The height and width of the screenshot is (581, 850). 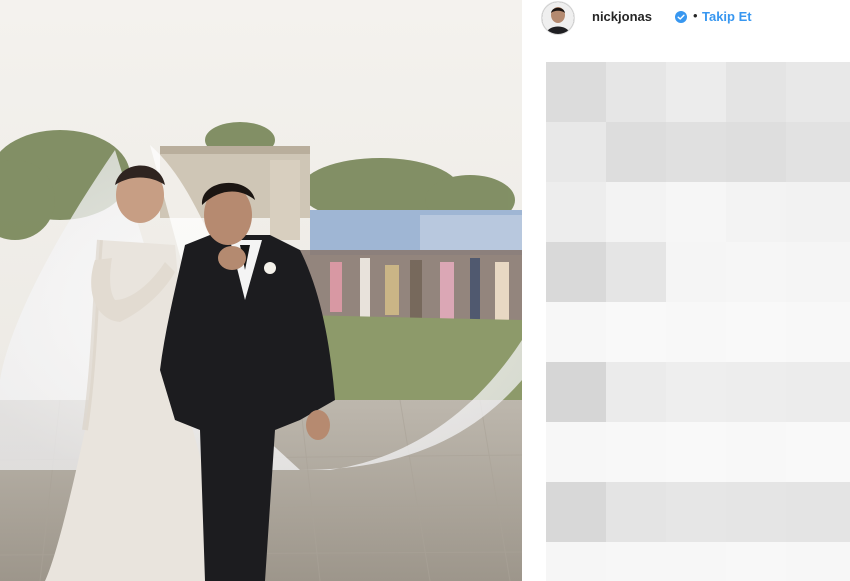 What do you see at coordinates (558, 18) in the screenshot?
I see `avatar` at bounding box center [558, 18].